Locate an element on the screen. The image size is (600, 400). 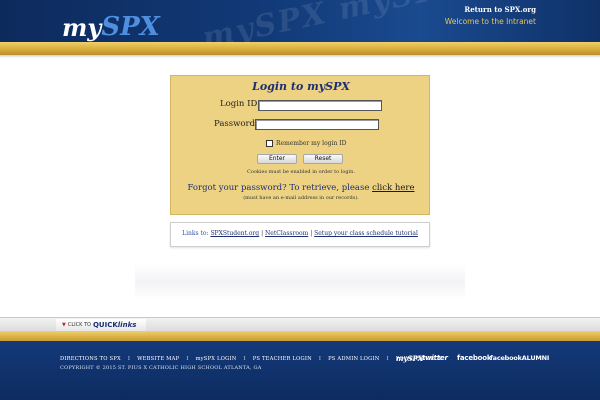
footer-link-website-map: WEBSITE MAP is located at coordinates (158, 359).